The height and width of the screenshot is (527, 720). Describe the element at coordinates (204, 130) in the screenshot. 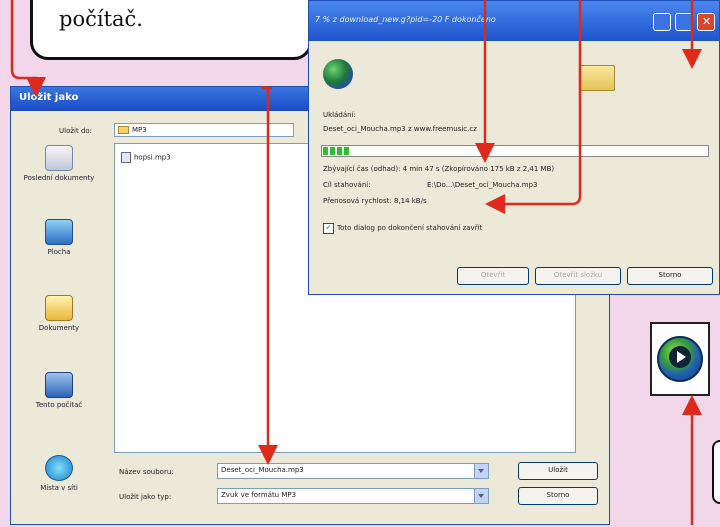

I see `save-in-combo: MP3` at that location.